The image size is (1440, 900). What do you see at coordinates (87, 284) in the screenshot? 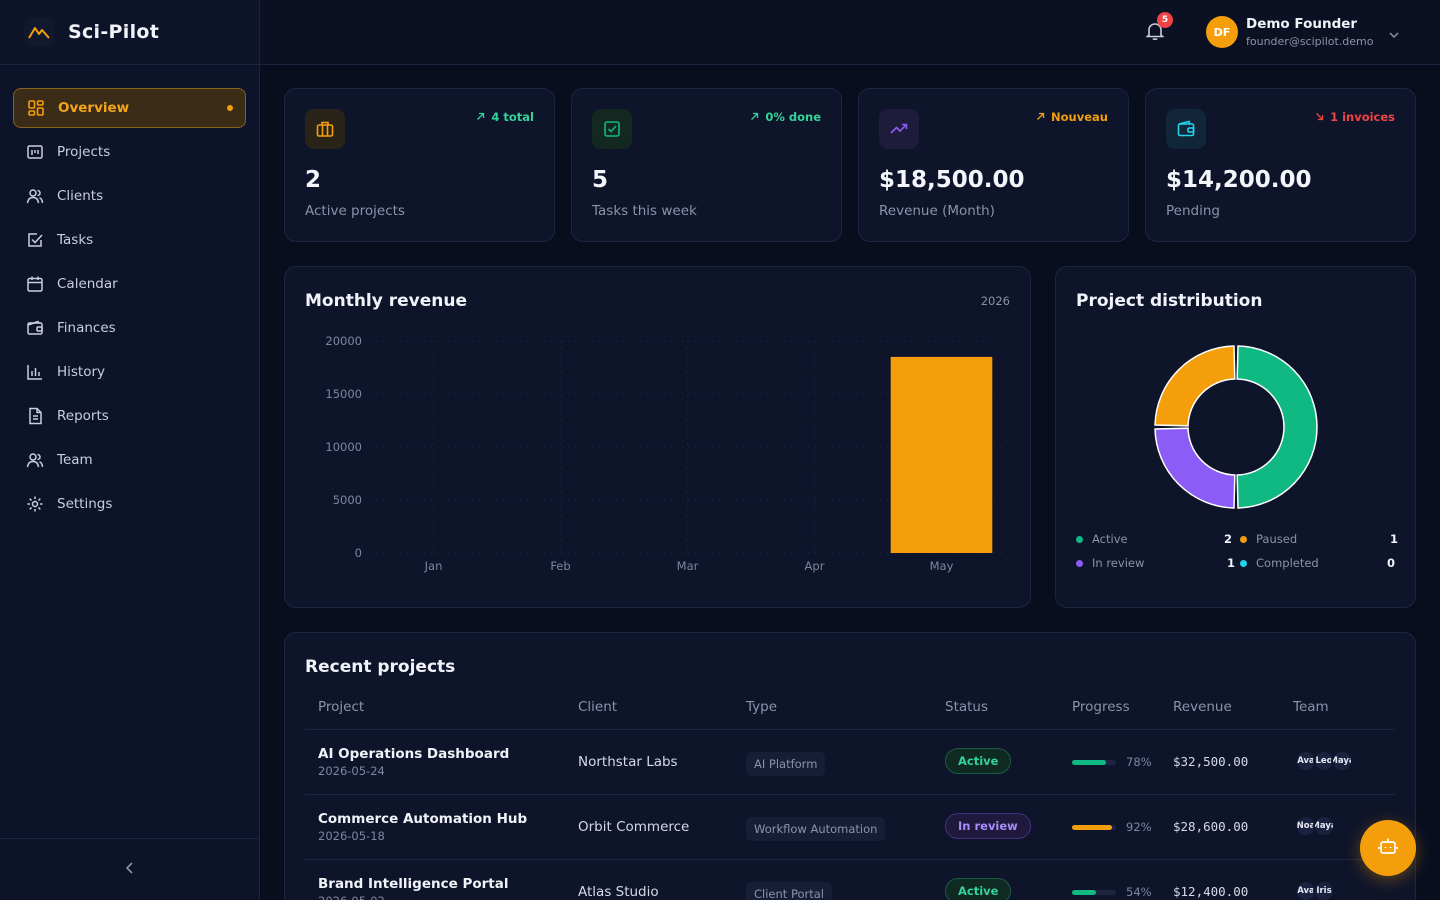
I see `sidebar-item-label: Calendar` at bounding box center [87, 284].